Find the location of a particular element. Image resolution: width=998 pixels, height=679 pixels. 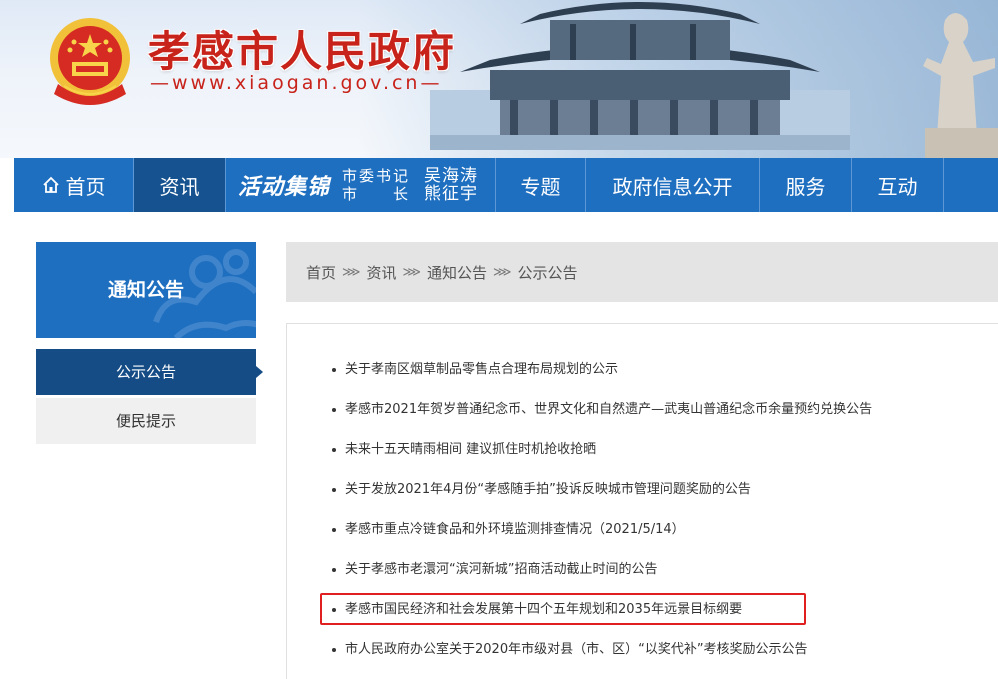

nav-service: 服务 is located at coordinates (806, 185).